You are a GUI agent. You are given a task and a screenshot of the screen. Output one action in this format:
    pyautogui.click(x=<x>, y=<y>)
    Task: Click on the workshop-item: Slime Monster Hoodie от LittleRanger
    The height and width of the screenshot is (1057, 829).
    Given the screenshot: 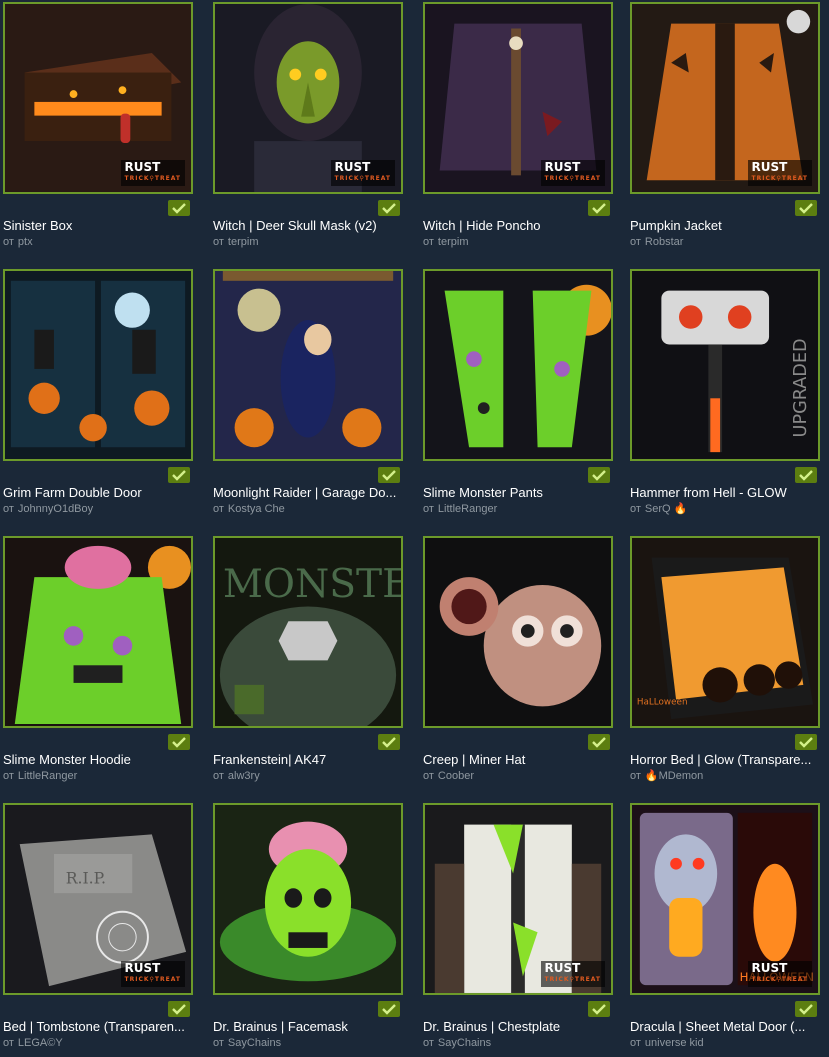 What is the action you would take?
    pyautogui.click(x=98, y=665)
    